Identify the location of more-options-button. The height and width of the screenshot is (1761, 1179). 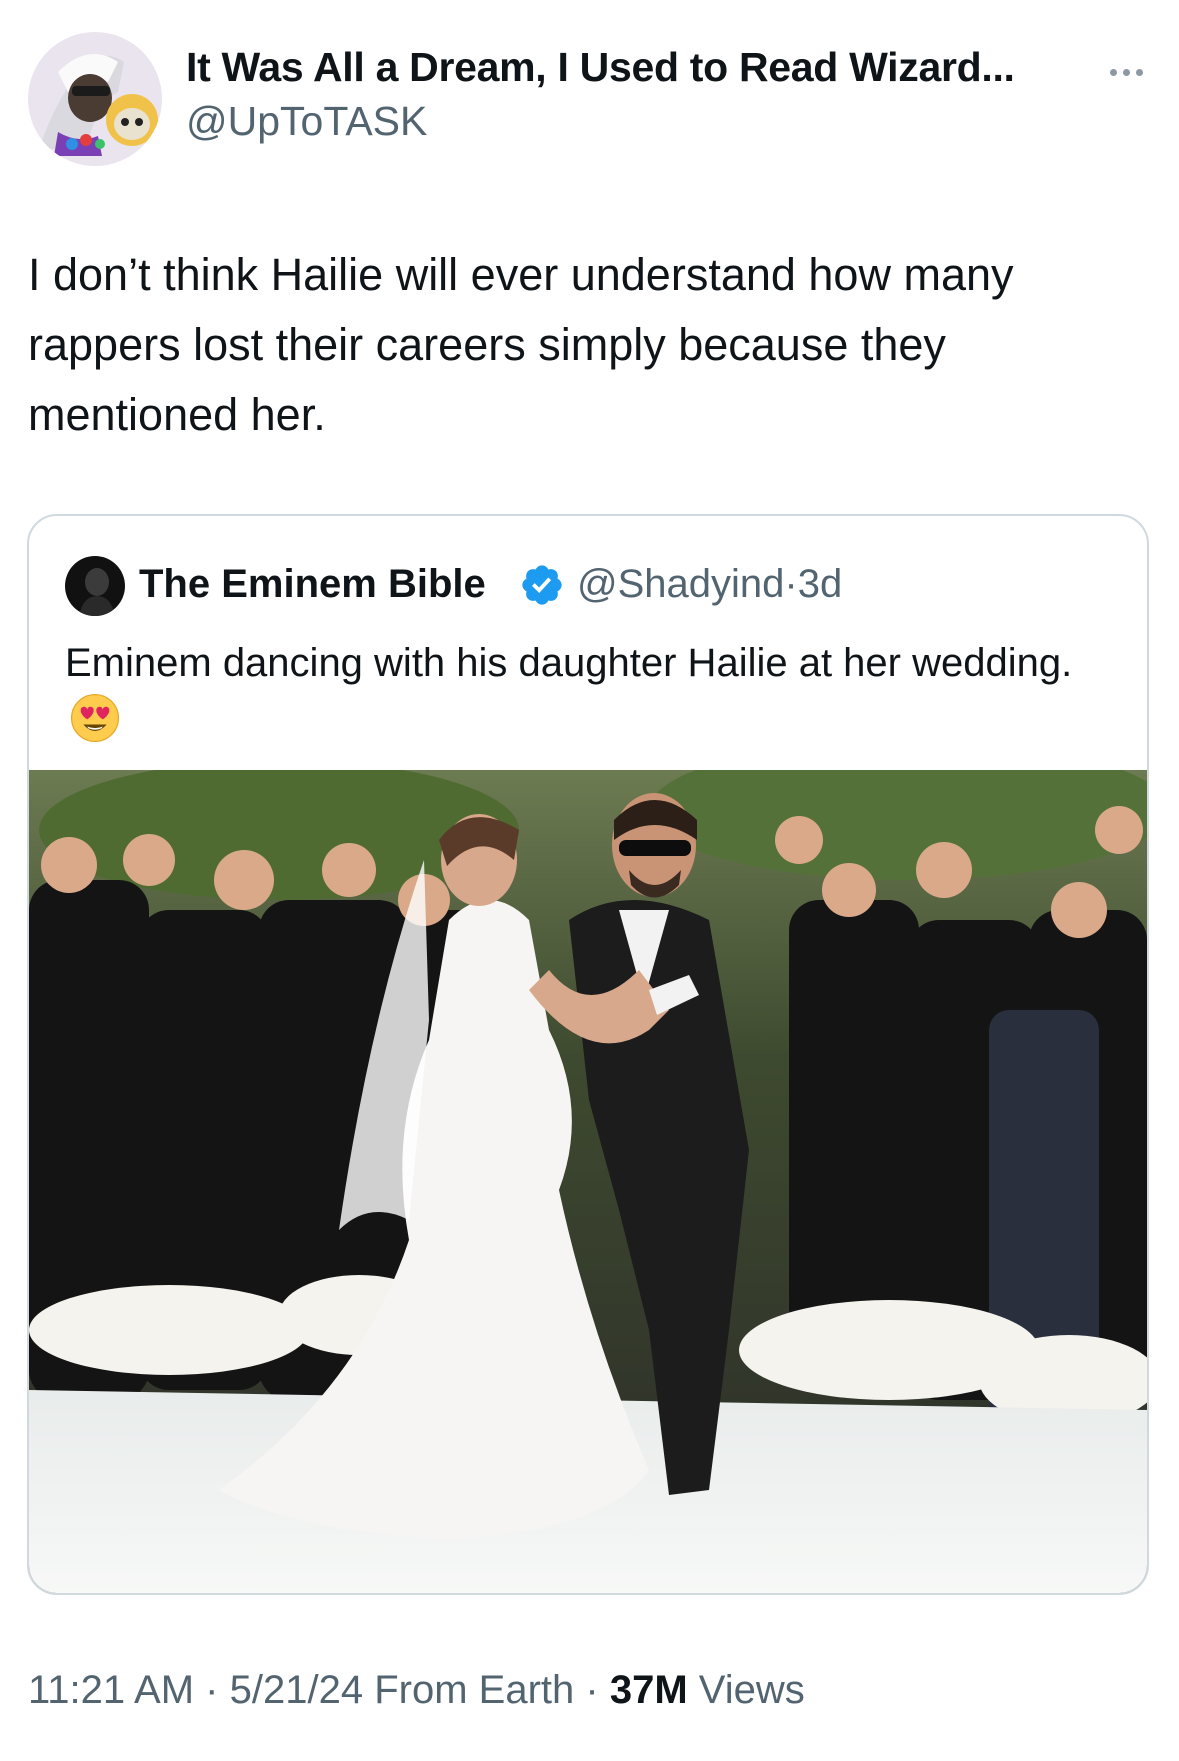
(1126, 72).